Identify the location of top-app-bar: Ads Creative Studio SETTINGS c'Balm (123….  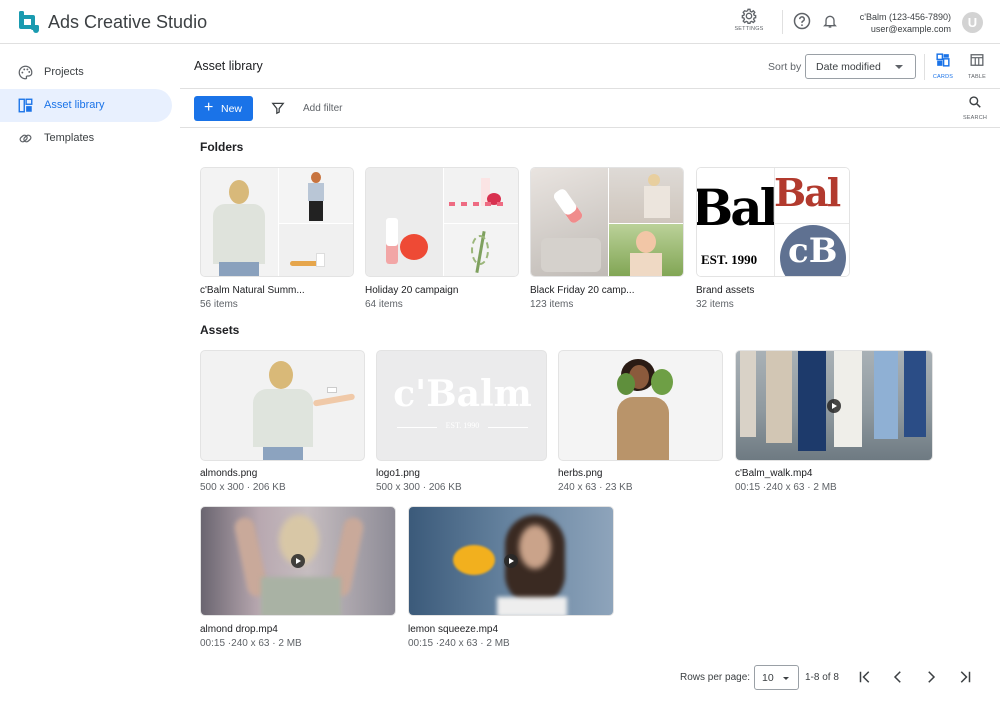
(500, 22).